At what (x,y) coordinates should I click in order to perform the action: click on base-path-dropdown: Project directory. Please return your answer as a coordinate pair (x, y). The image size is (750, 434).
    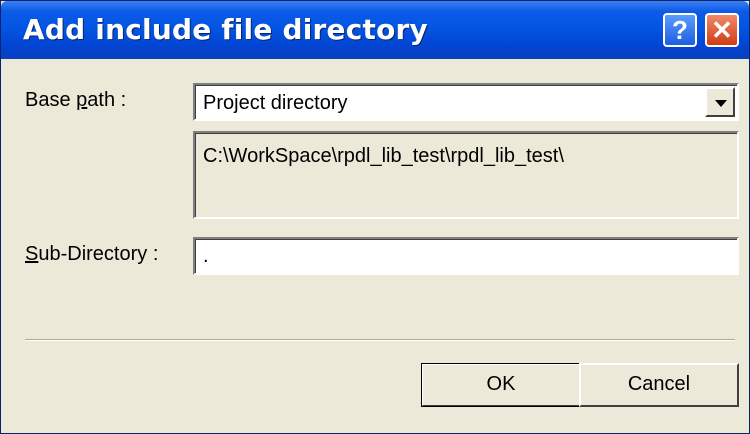
    Looking at the image, I should click on (466, 102).